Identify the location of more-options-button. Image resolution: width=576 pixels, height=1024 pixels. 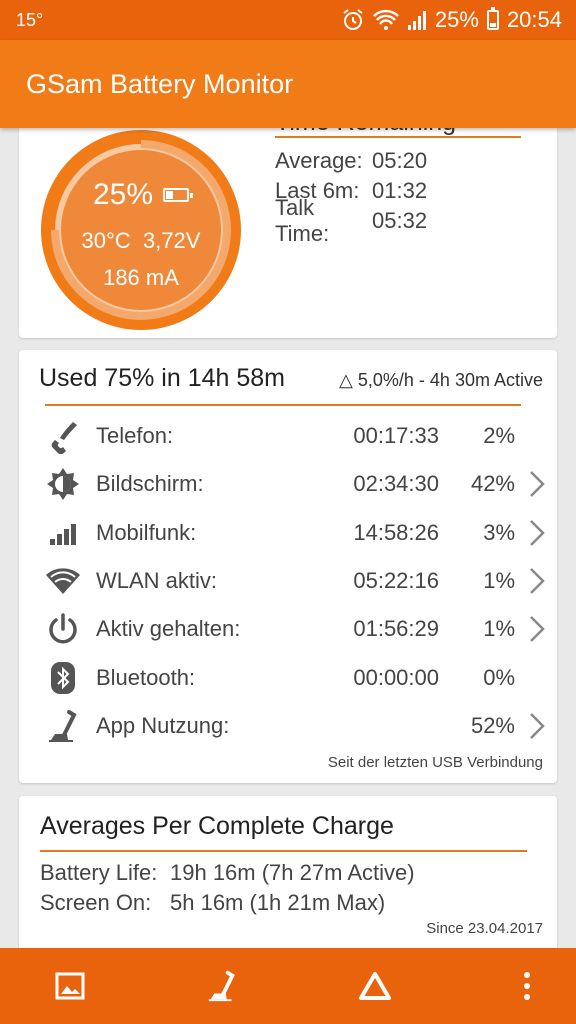
(527, 986).